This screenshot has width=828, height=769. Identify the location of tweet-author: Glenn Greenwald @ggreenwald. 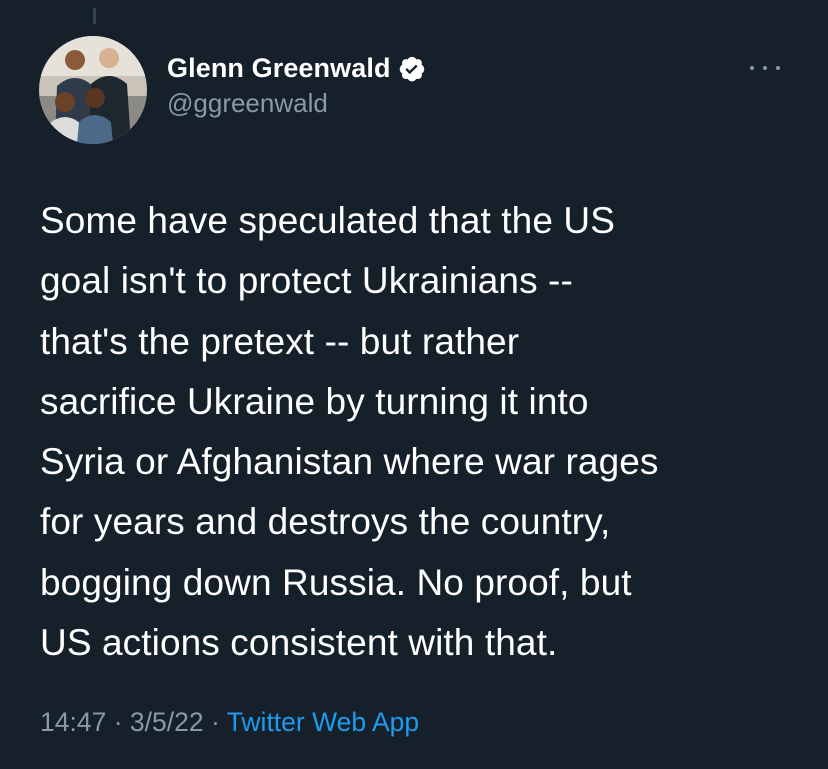
(296, 84).